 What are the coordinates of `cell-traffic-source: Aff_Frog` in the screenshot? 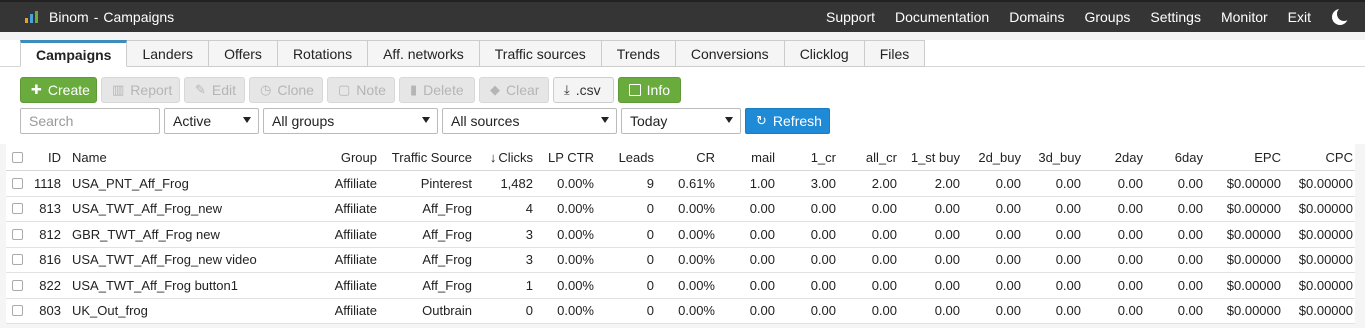 It's located at (447, 285).